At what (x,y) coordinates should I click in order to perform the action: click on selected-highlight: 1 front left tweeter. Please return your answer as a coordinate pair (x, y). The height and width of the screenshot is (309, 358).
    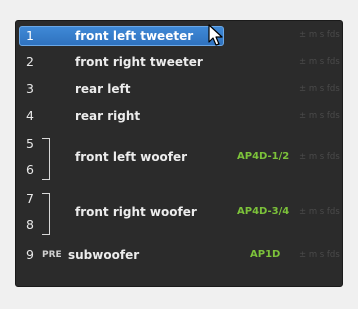
    Looking at the image, I should click on (121, 36).